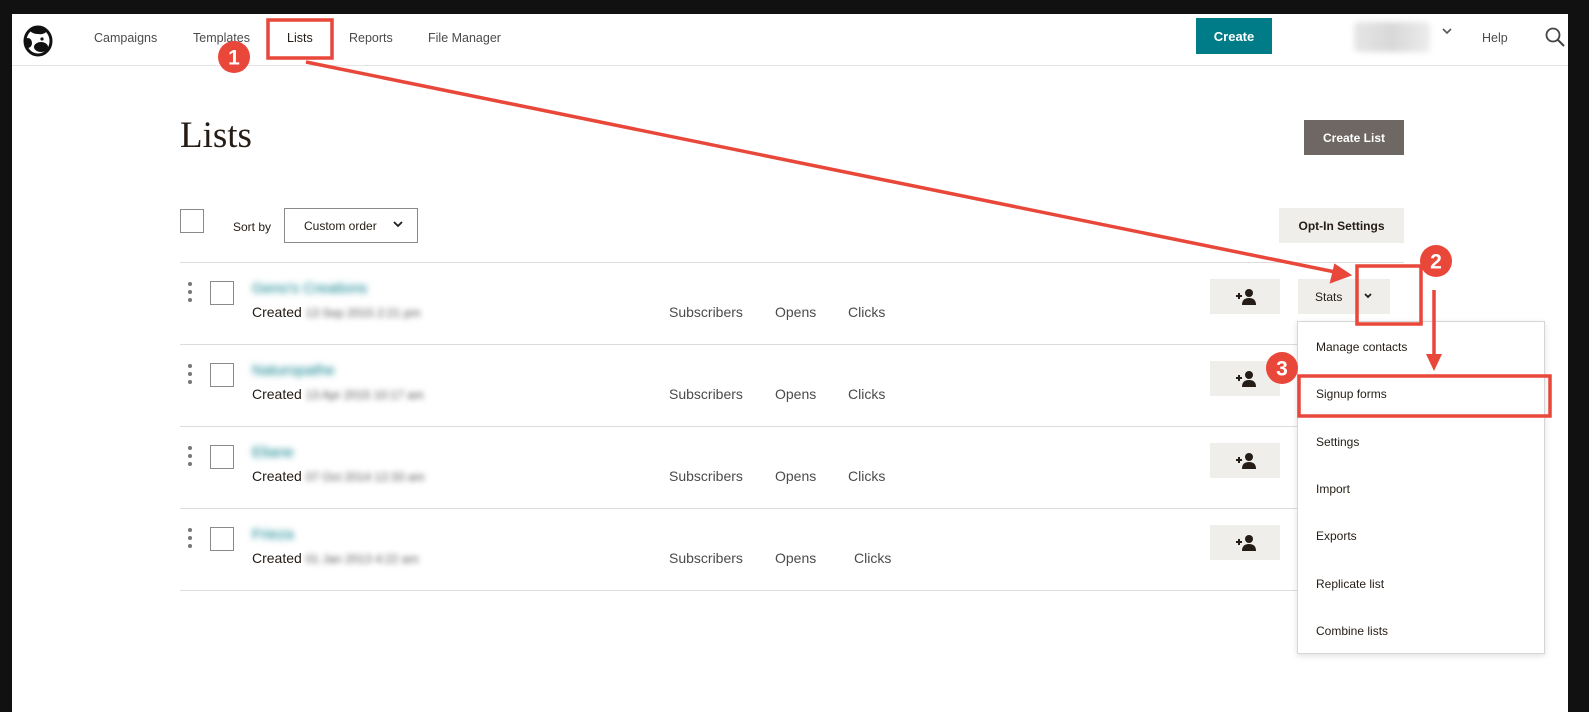  What do you see at coordinates (192, 221) in the screenshot?
I see `select-all-checkbox` at bounding box center [192, 221].